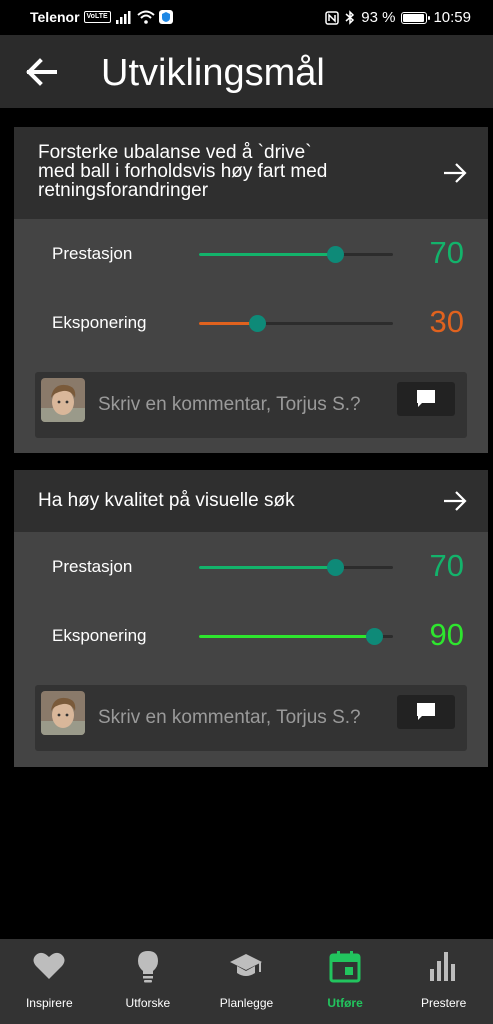  What do you see at coordinates (246, 17) in the screenshot?
I see `status-bar: Telenor VoLTE 93 % 10:59` at bounding box center [246, 17].